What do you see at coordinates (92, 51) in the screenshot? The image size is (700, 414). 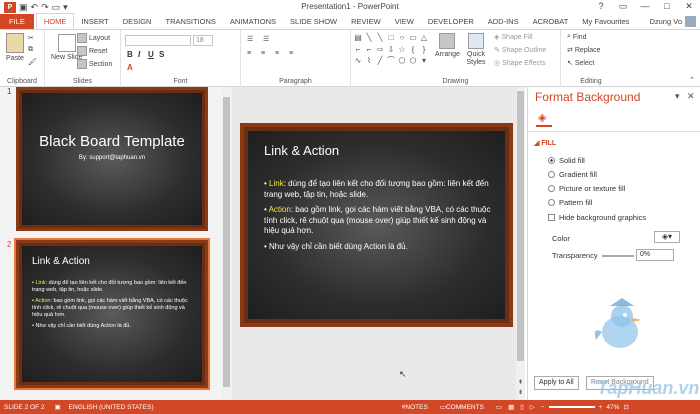 I see `reset-button: Reset` at bounding box center [92, 51].